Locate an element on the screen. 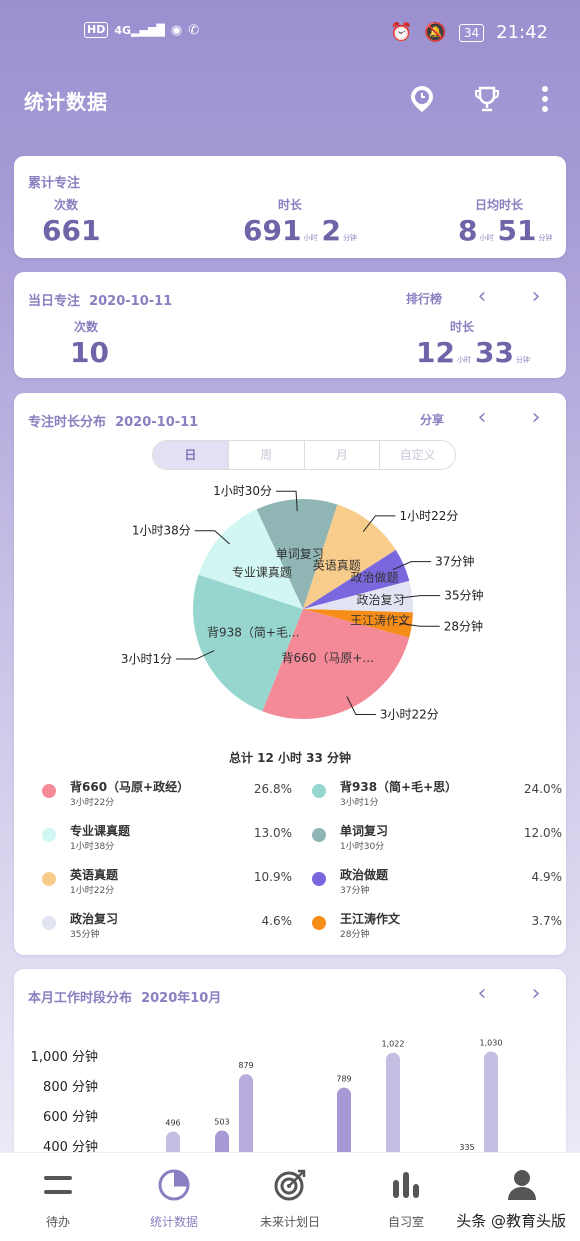  legend-item: 英语真题 1小时22分 10.9% is located at coordinates (167, 884).